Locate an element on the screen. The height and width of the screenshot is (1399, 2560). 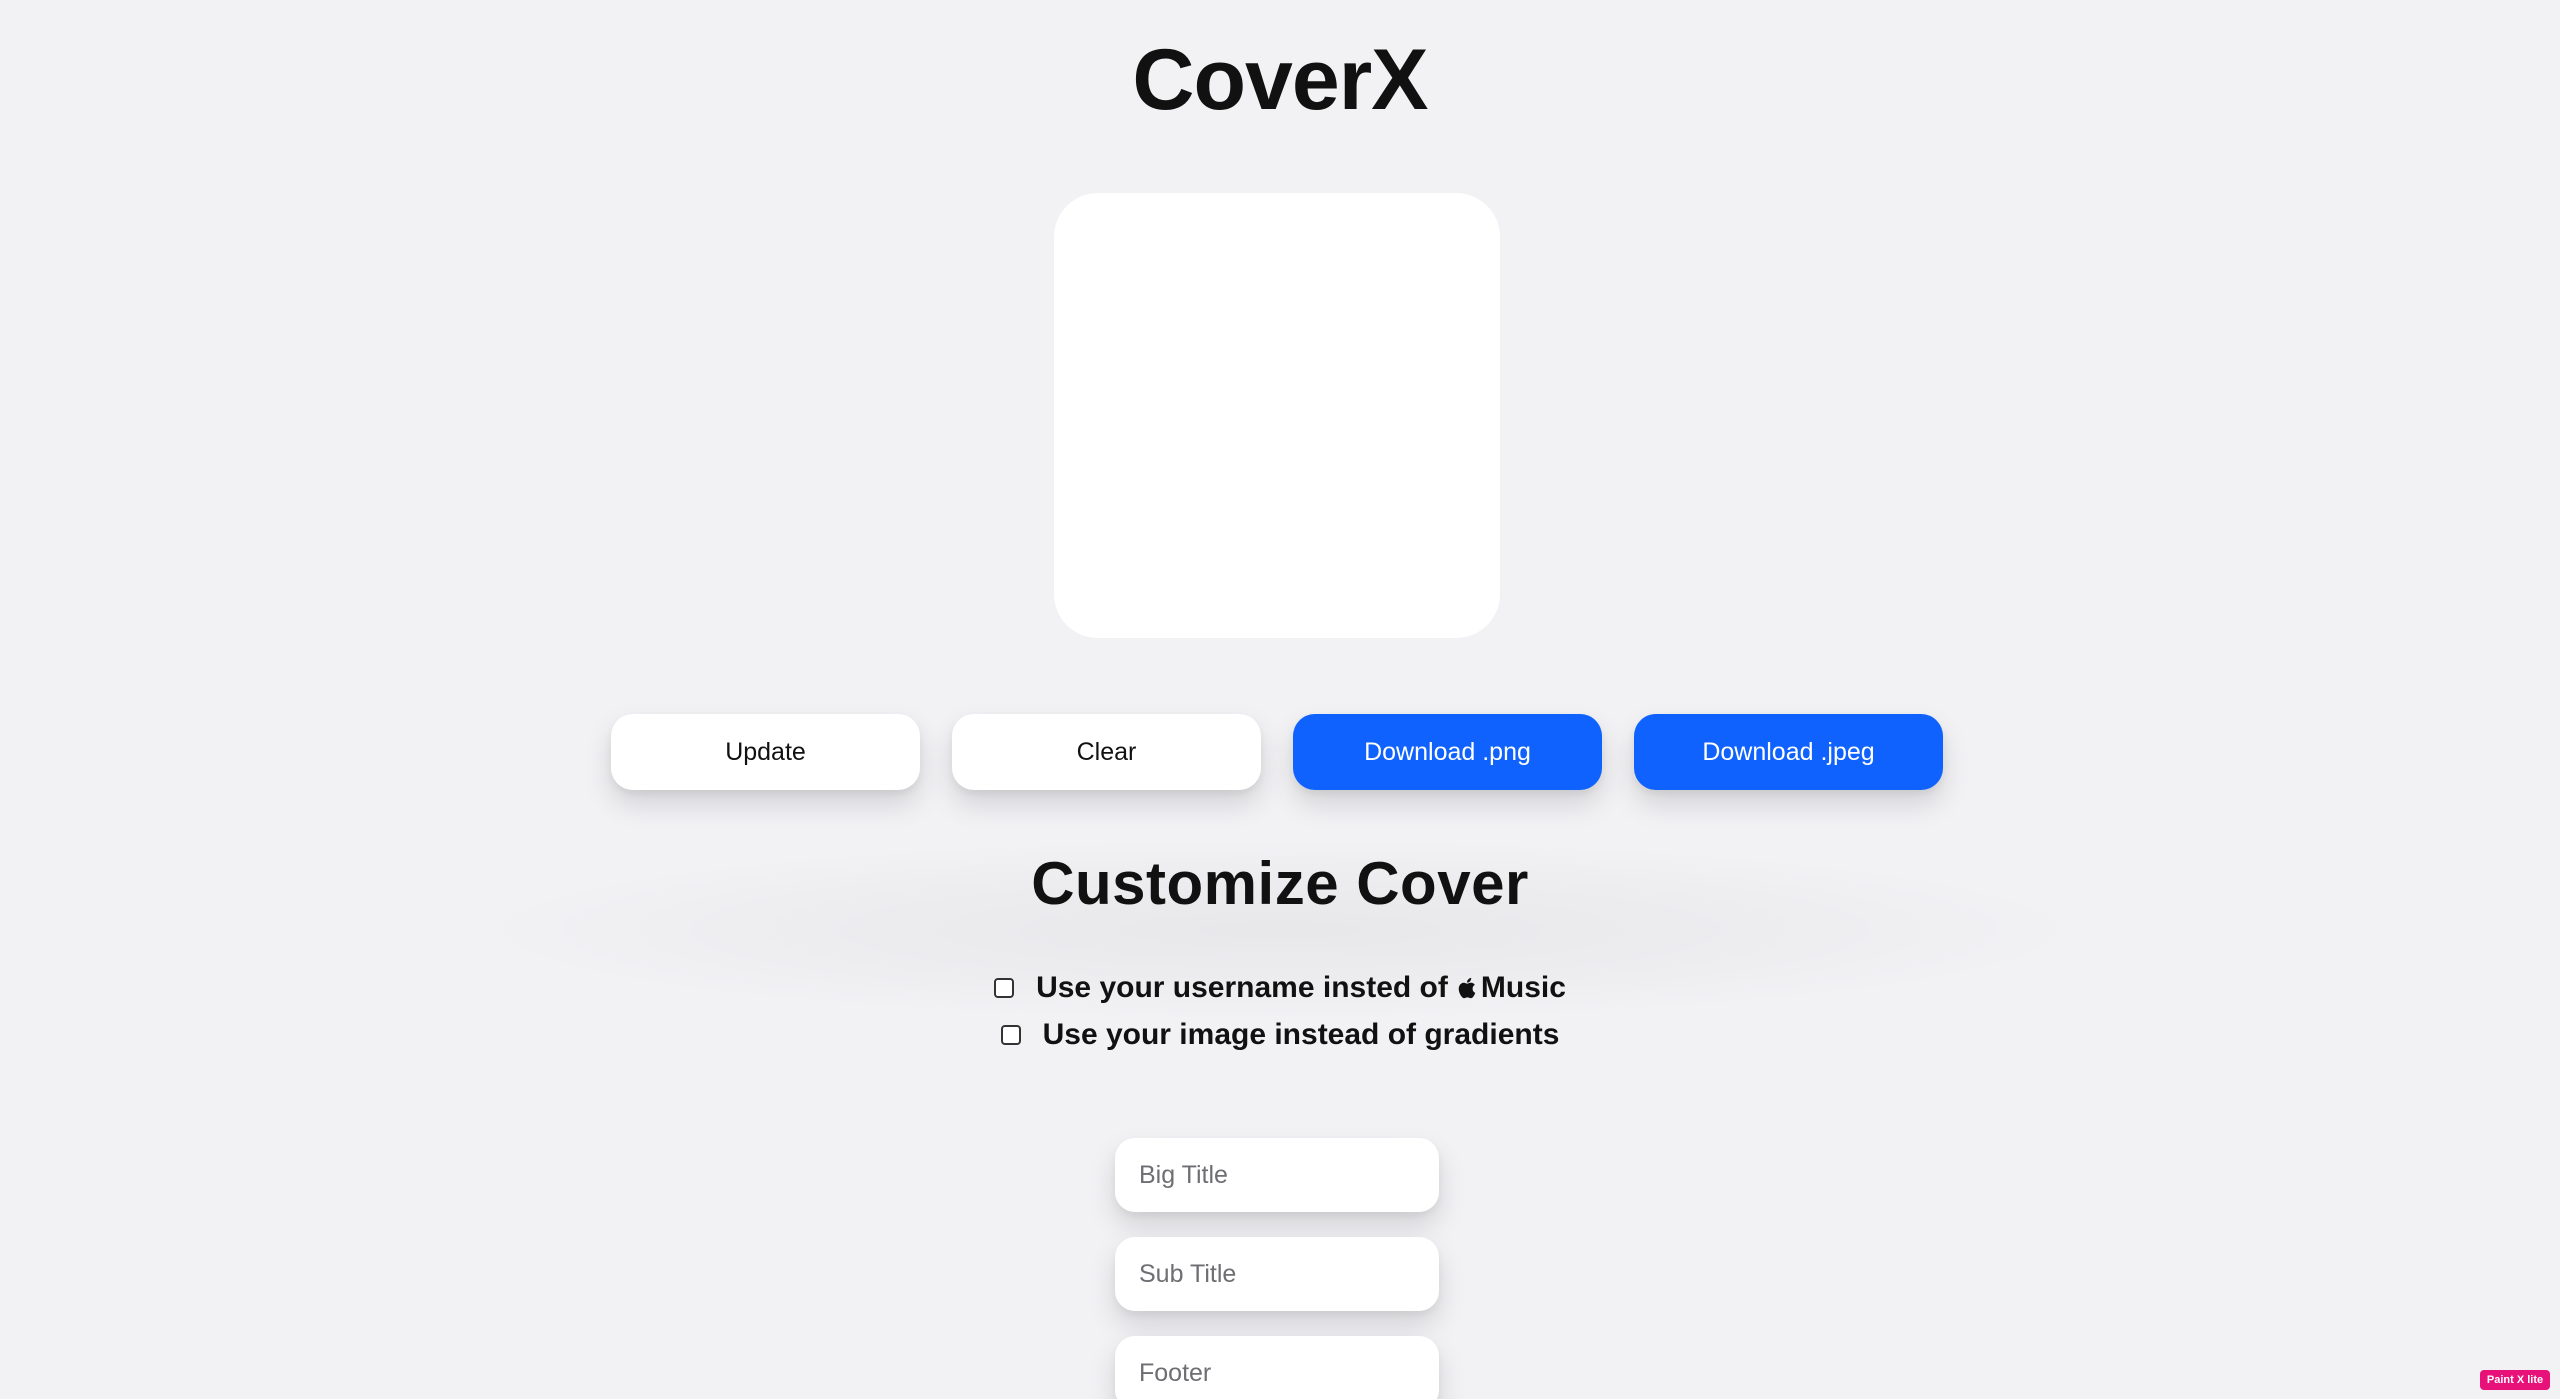
paint-x-lite-badge: Paint X lite is located at coordinates (2515, 1380).